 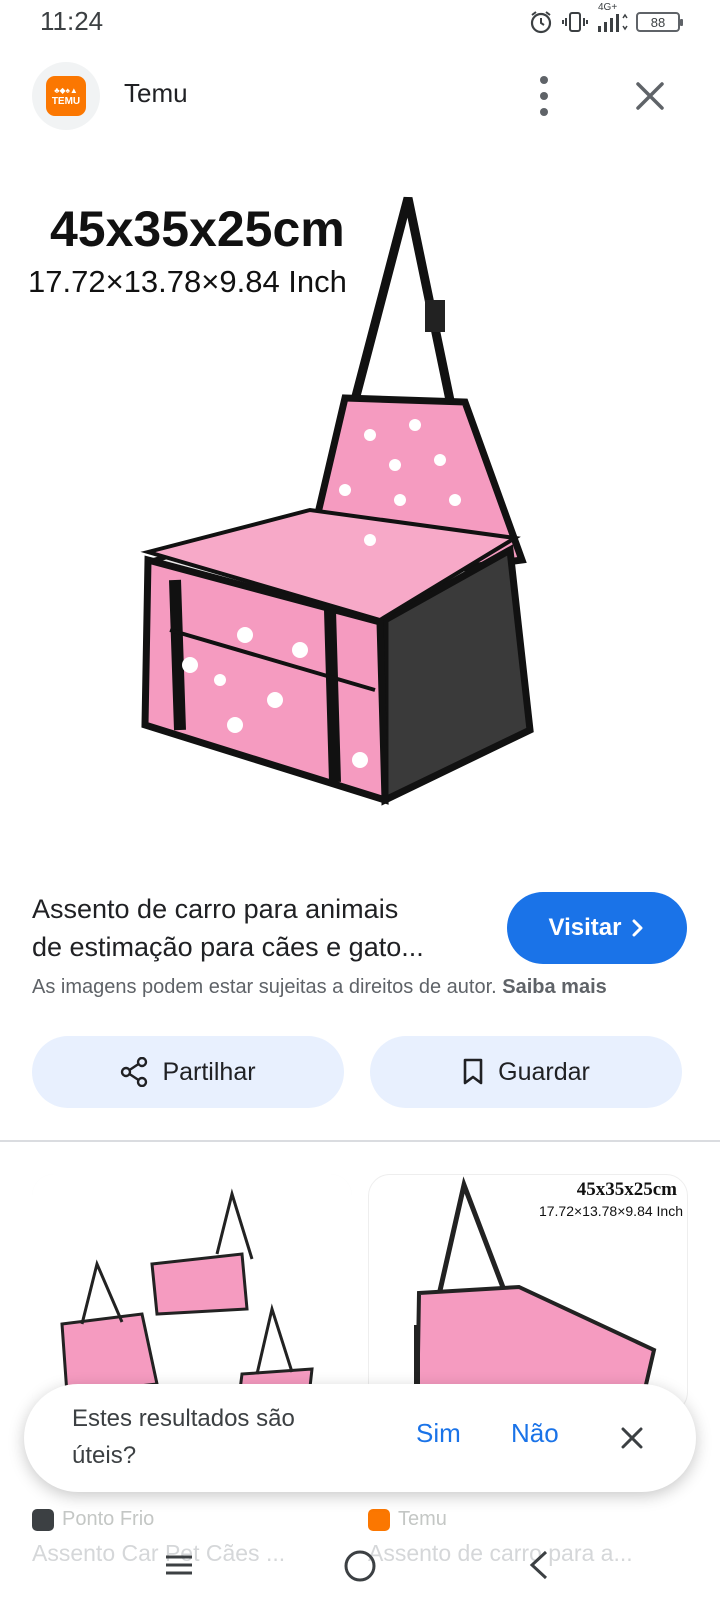 What do you see at coordinates (179, 1565) in the screenshot?
I see `menu-nav-icon` at bounding box center [179, 1565].